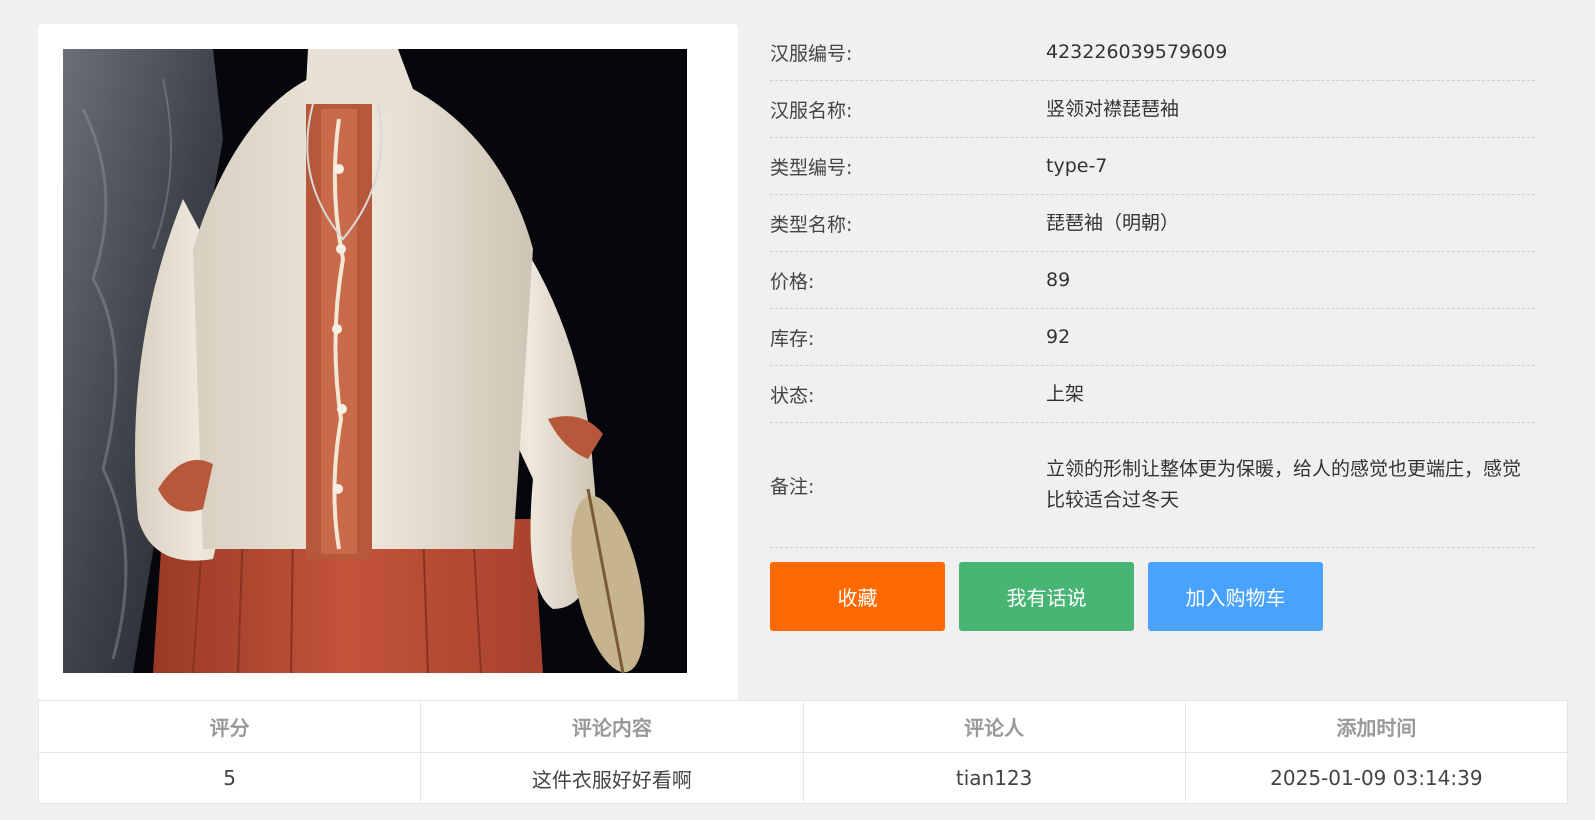 This screenshot has height=820, width=1595. Describe the element at coordinates (857, 596) in the screenshot. I see `favorite-button: 收藏` at that location.